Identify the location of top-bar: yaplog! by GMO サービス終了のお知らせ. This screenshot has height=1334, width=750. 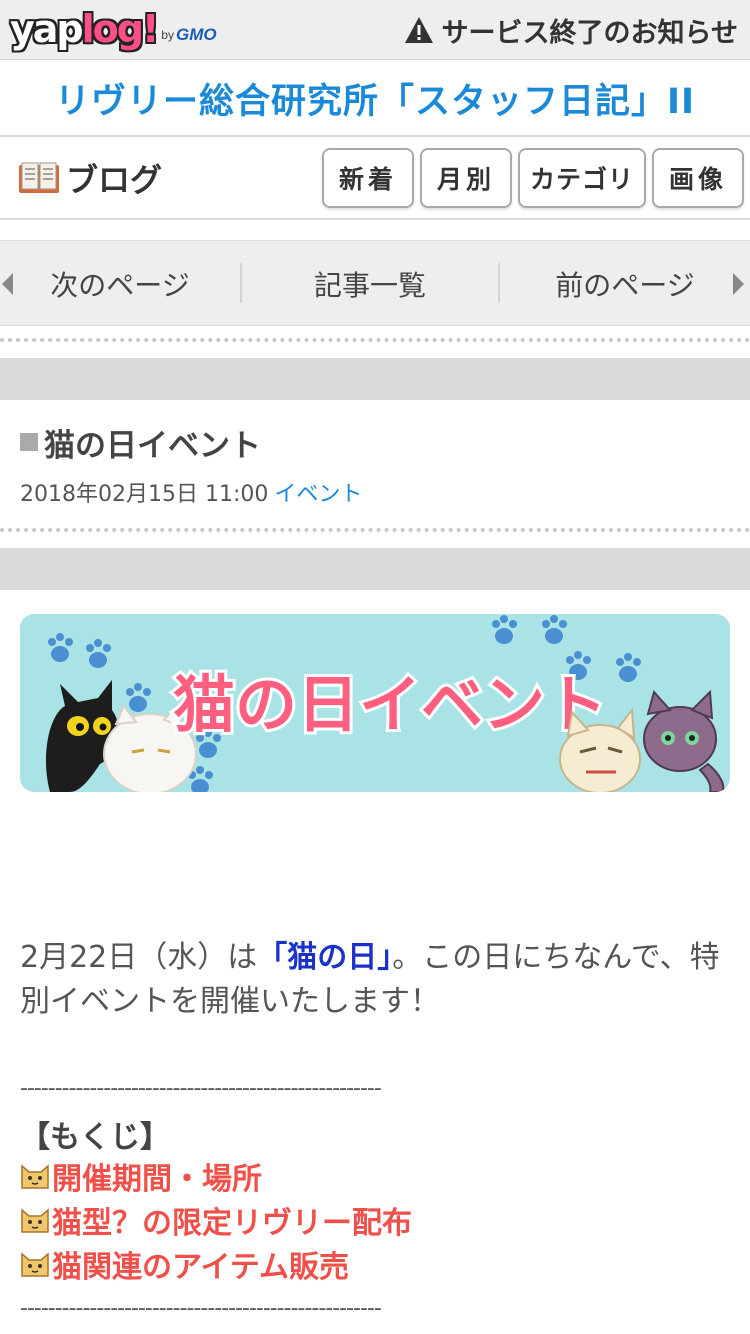
(375, 30).